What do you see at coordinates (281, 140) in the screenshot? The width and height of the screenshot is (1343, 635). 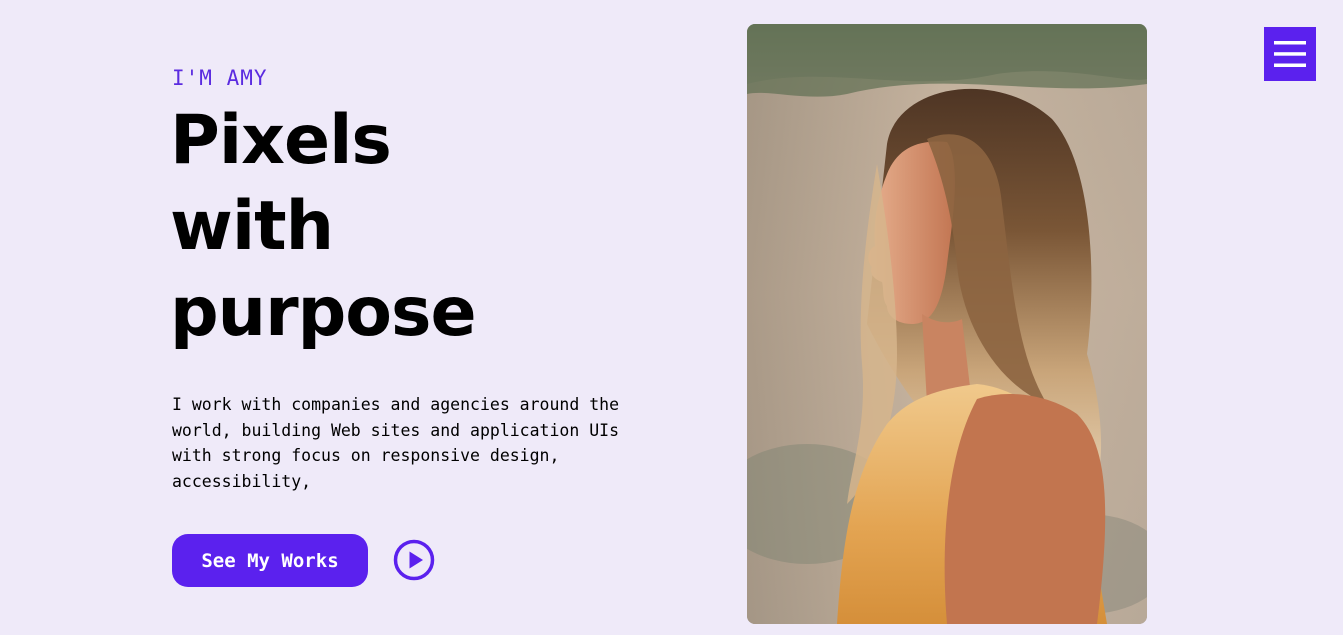 I see `headline-line: Pixels` at bounding box center [281, 140].